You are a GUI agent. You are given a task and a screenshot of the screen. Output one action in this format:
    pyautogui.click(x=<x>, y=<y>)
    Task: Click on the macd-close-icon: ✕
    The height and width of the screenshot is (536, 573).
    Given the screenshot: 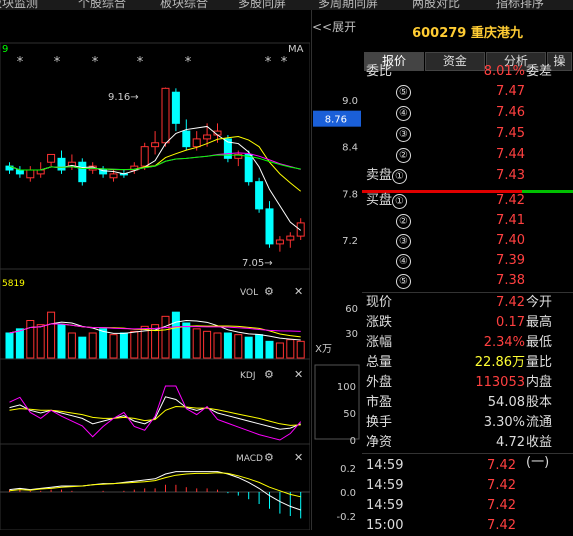 What is the action you would take?
    pyautogui.click(x=298, y=457)
    